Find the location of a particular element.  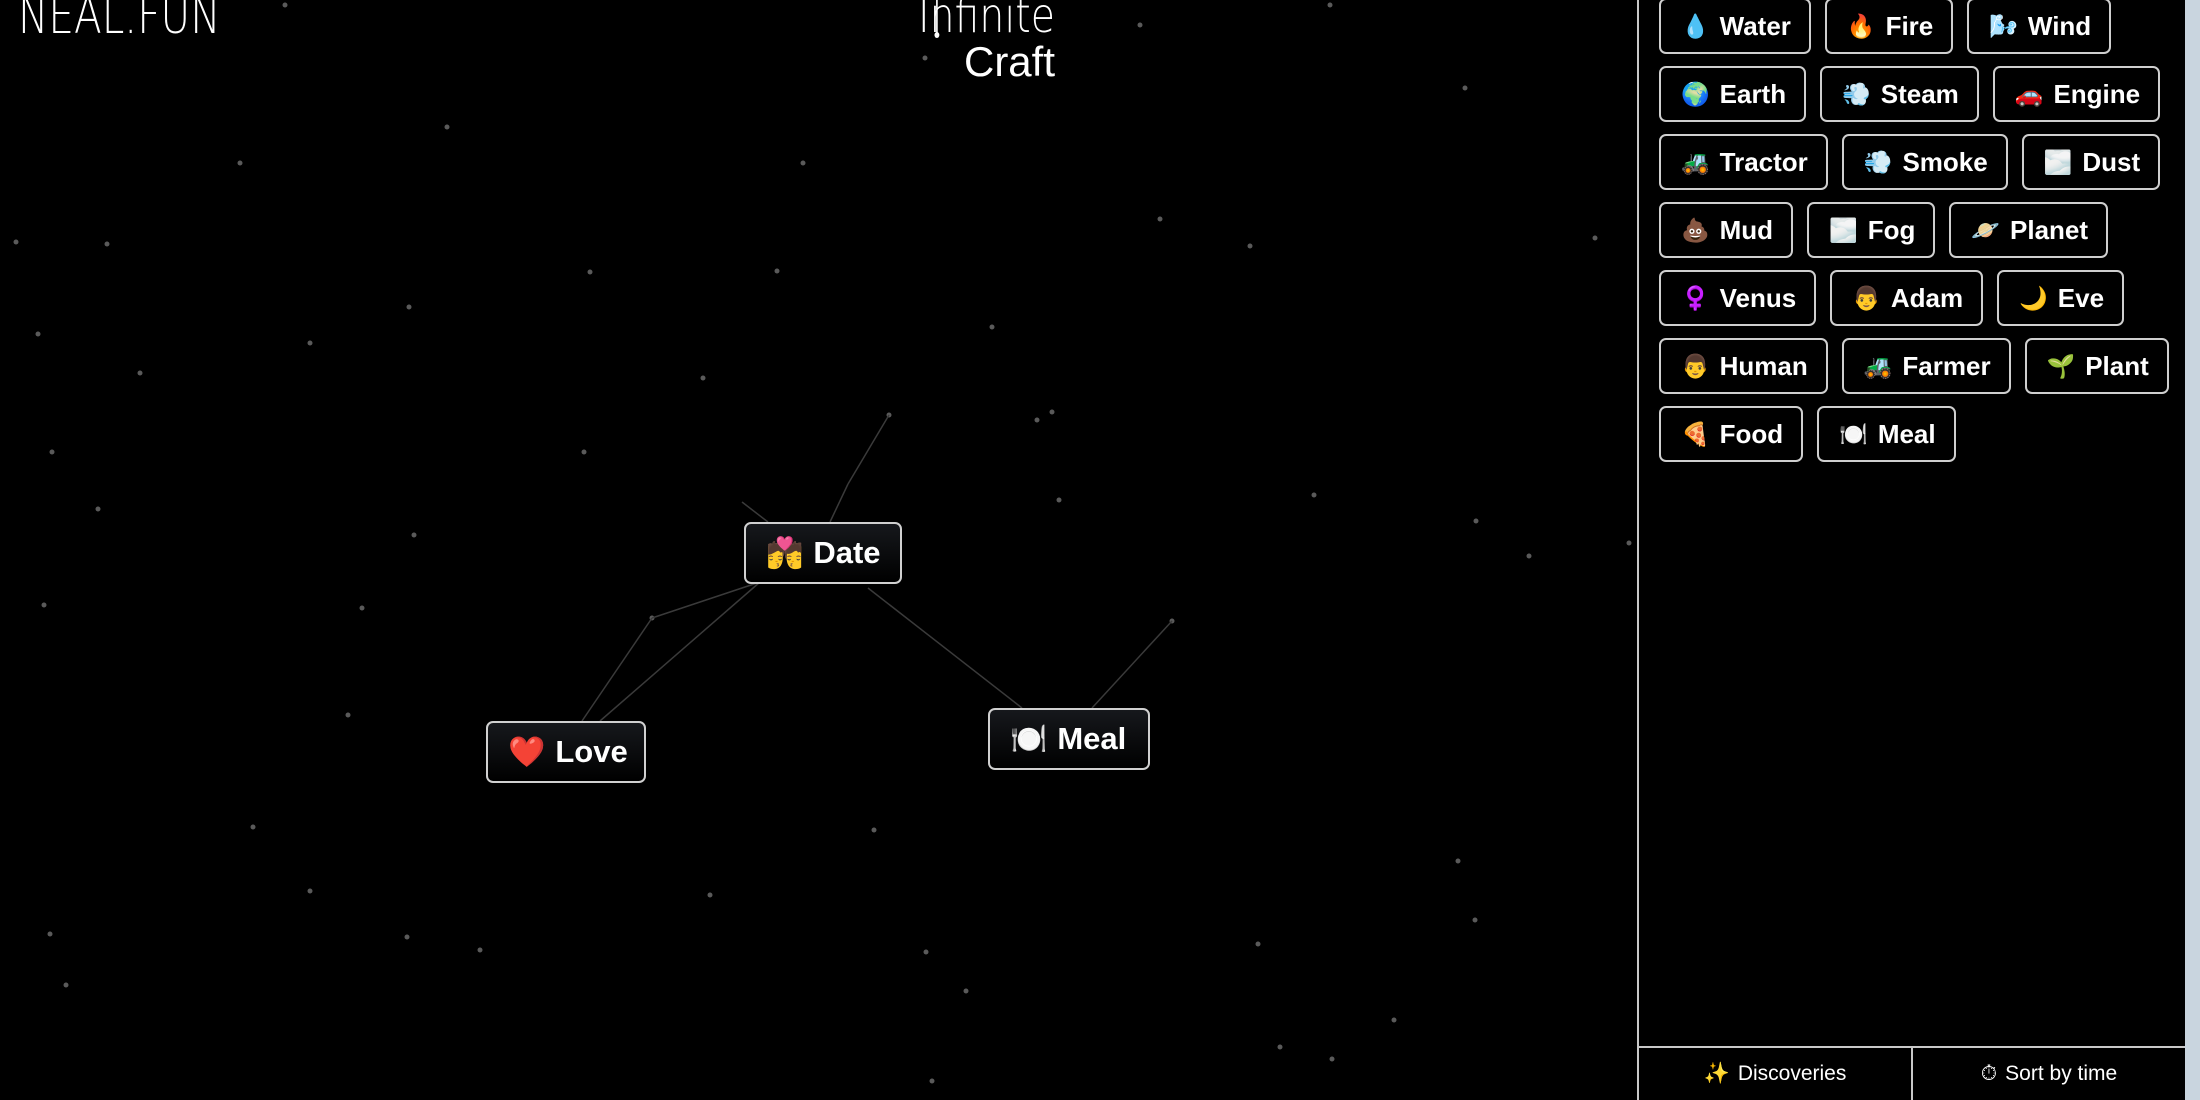

sidebar-item-label: Human is located at coordinates (1763, 365).